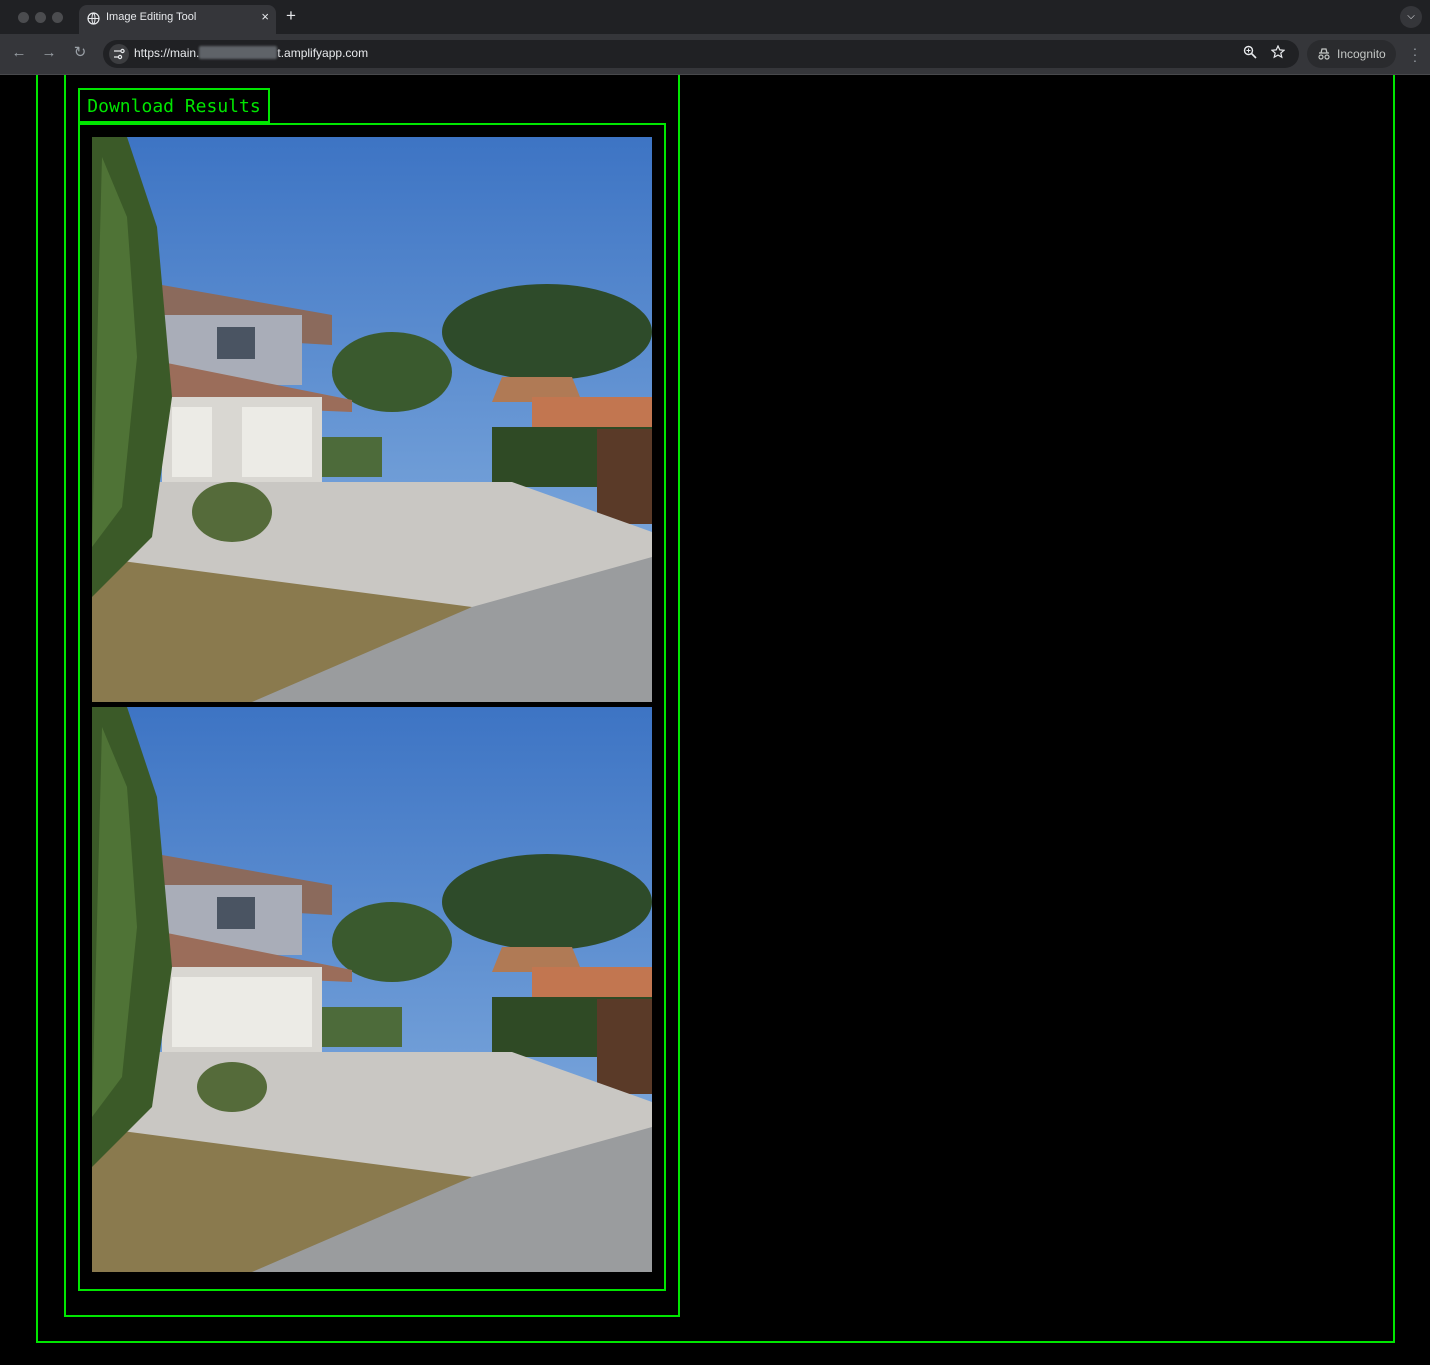  I want to click on globe-icon, so click(93, 21).